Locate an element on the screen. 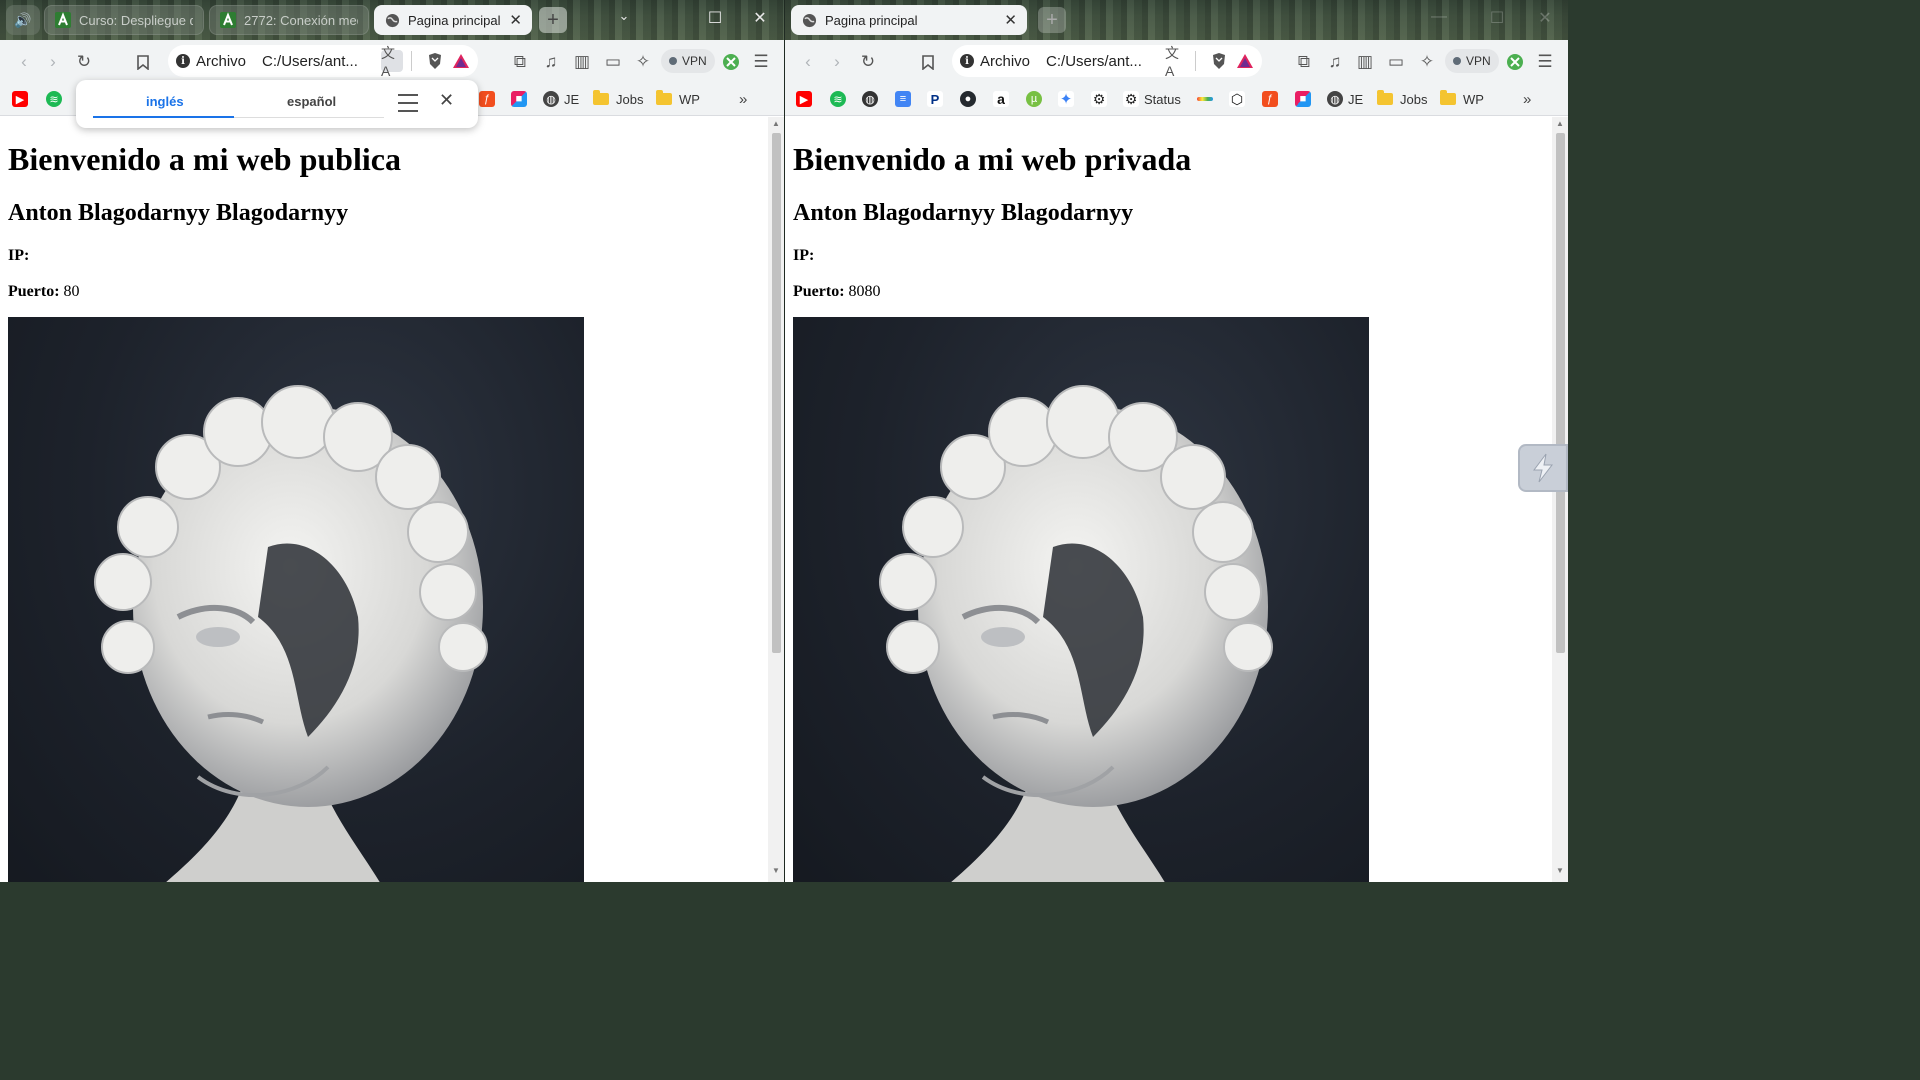  chevron-double-right-icon: » is located at coordinates (1527, 99).